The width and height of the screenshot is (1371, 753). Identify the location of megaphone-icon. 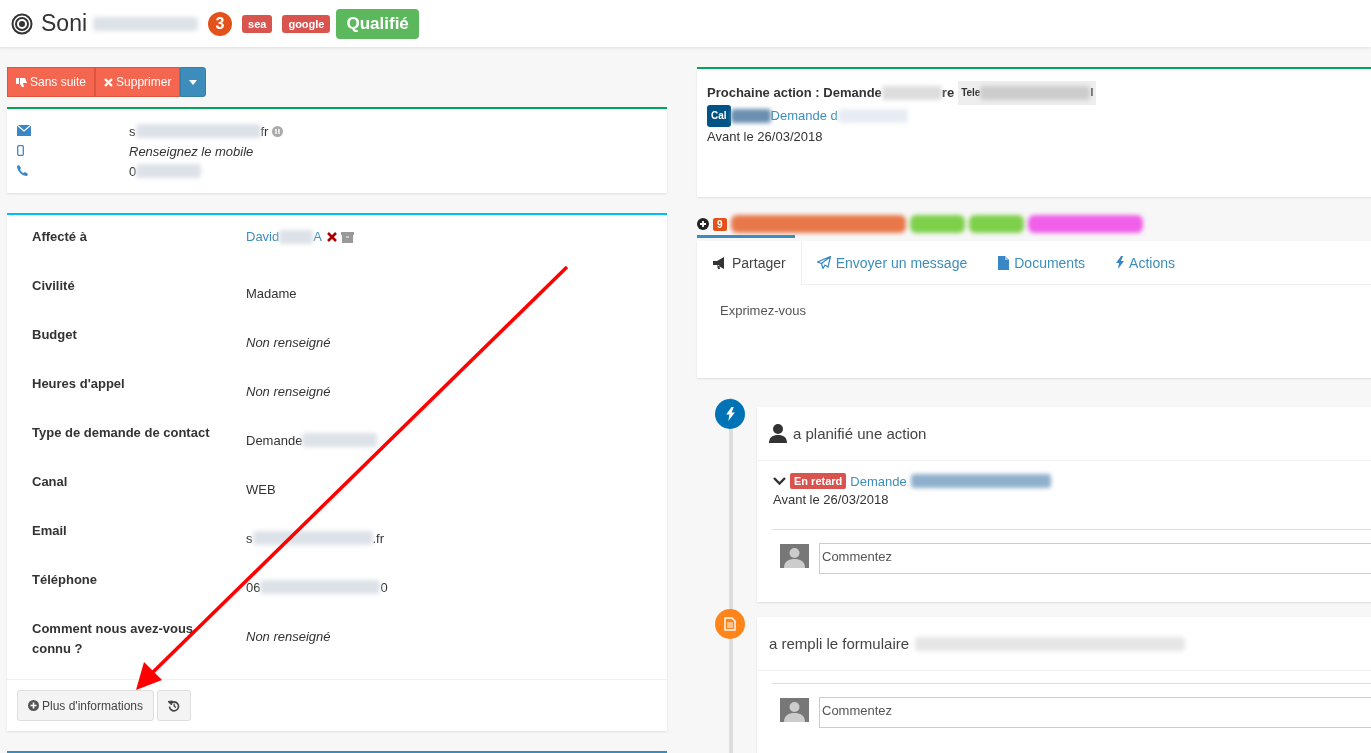
(719, 263).